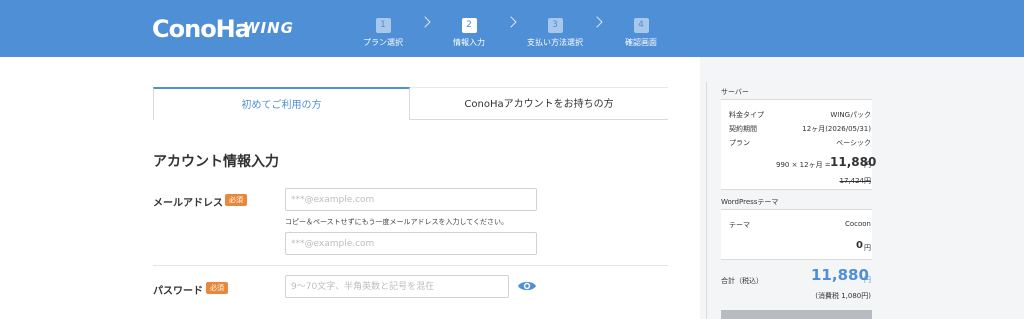  I want to click on tab-new-user: 初めてご利用の方, so click(281, 103).